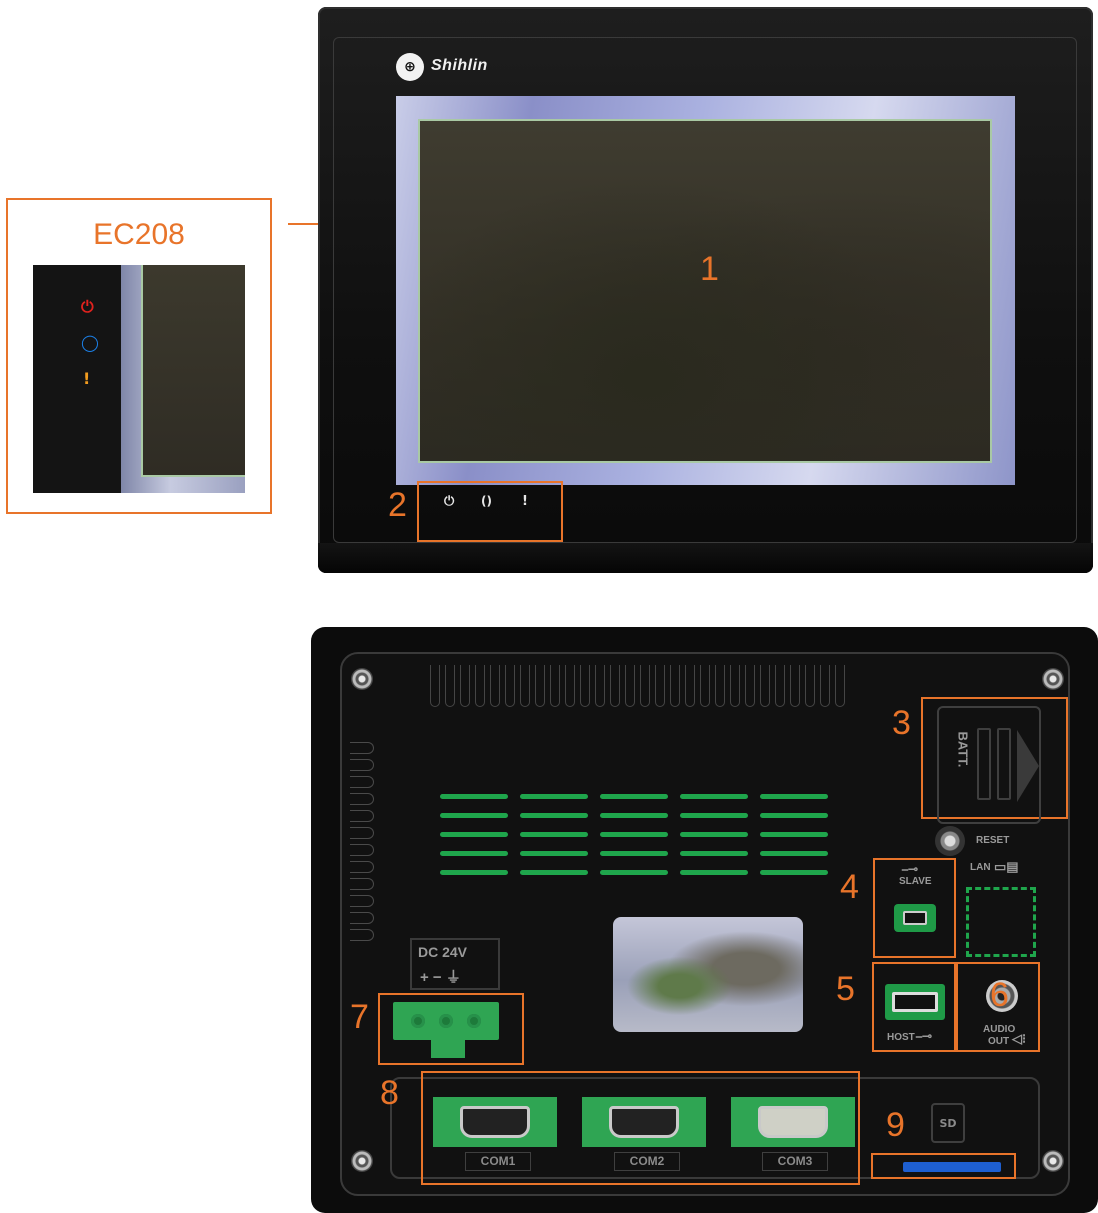 This screenshot has height=1213, width=1098. I want to click on sync-icon: (), so click(486, 501).